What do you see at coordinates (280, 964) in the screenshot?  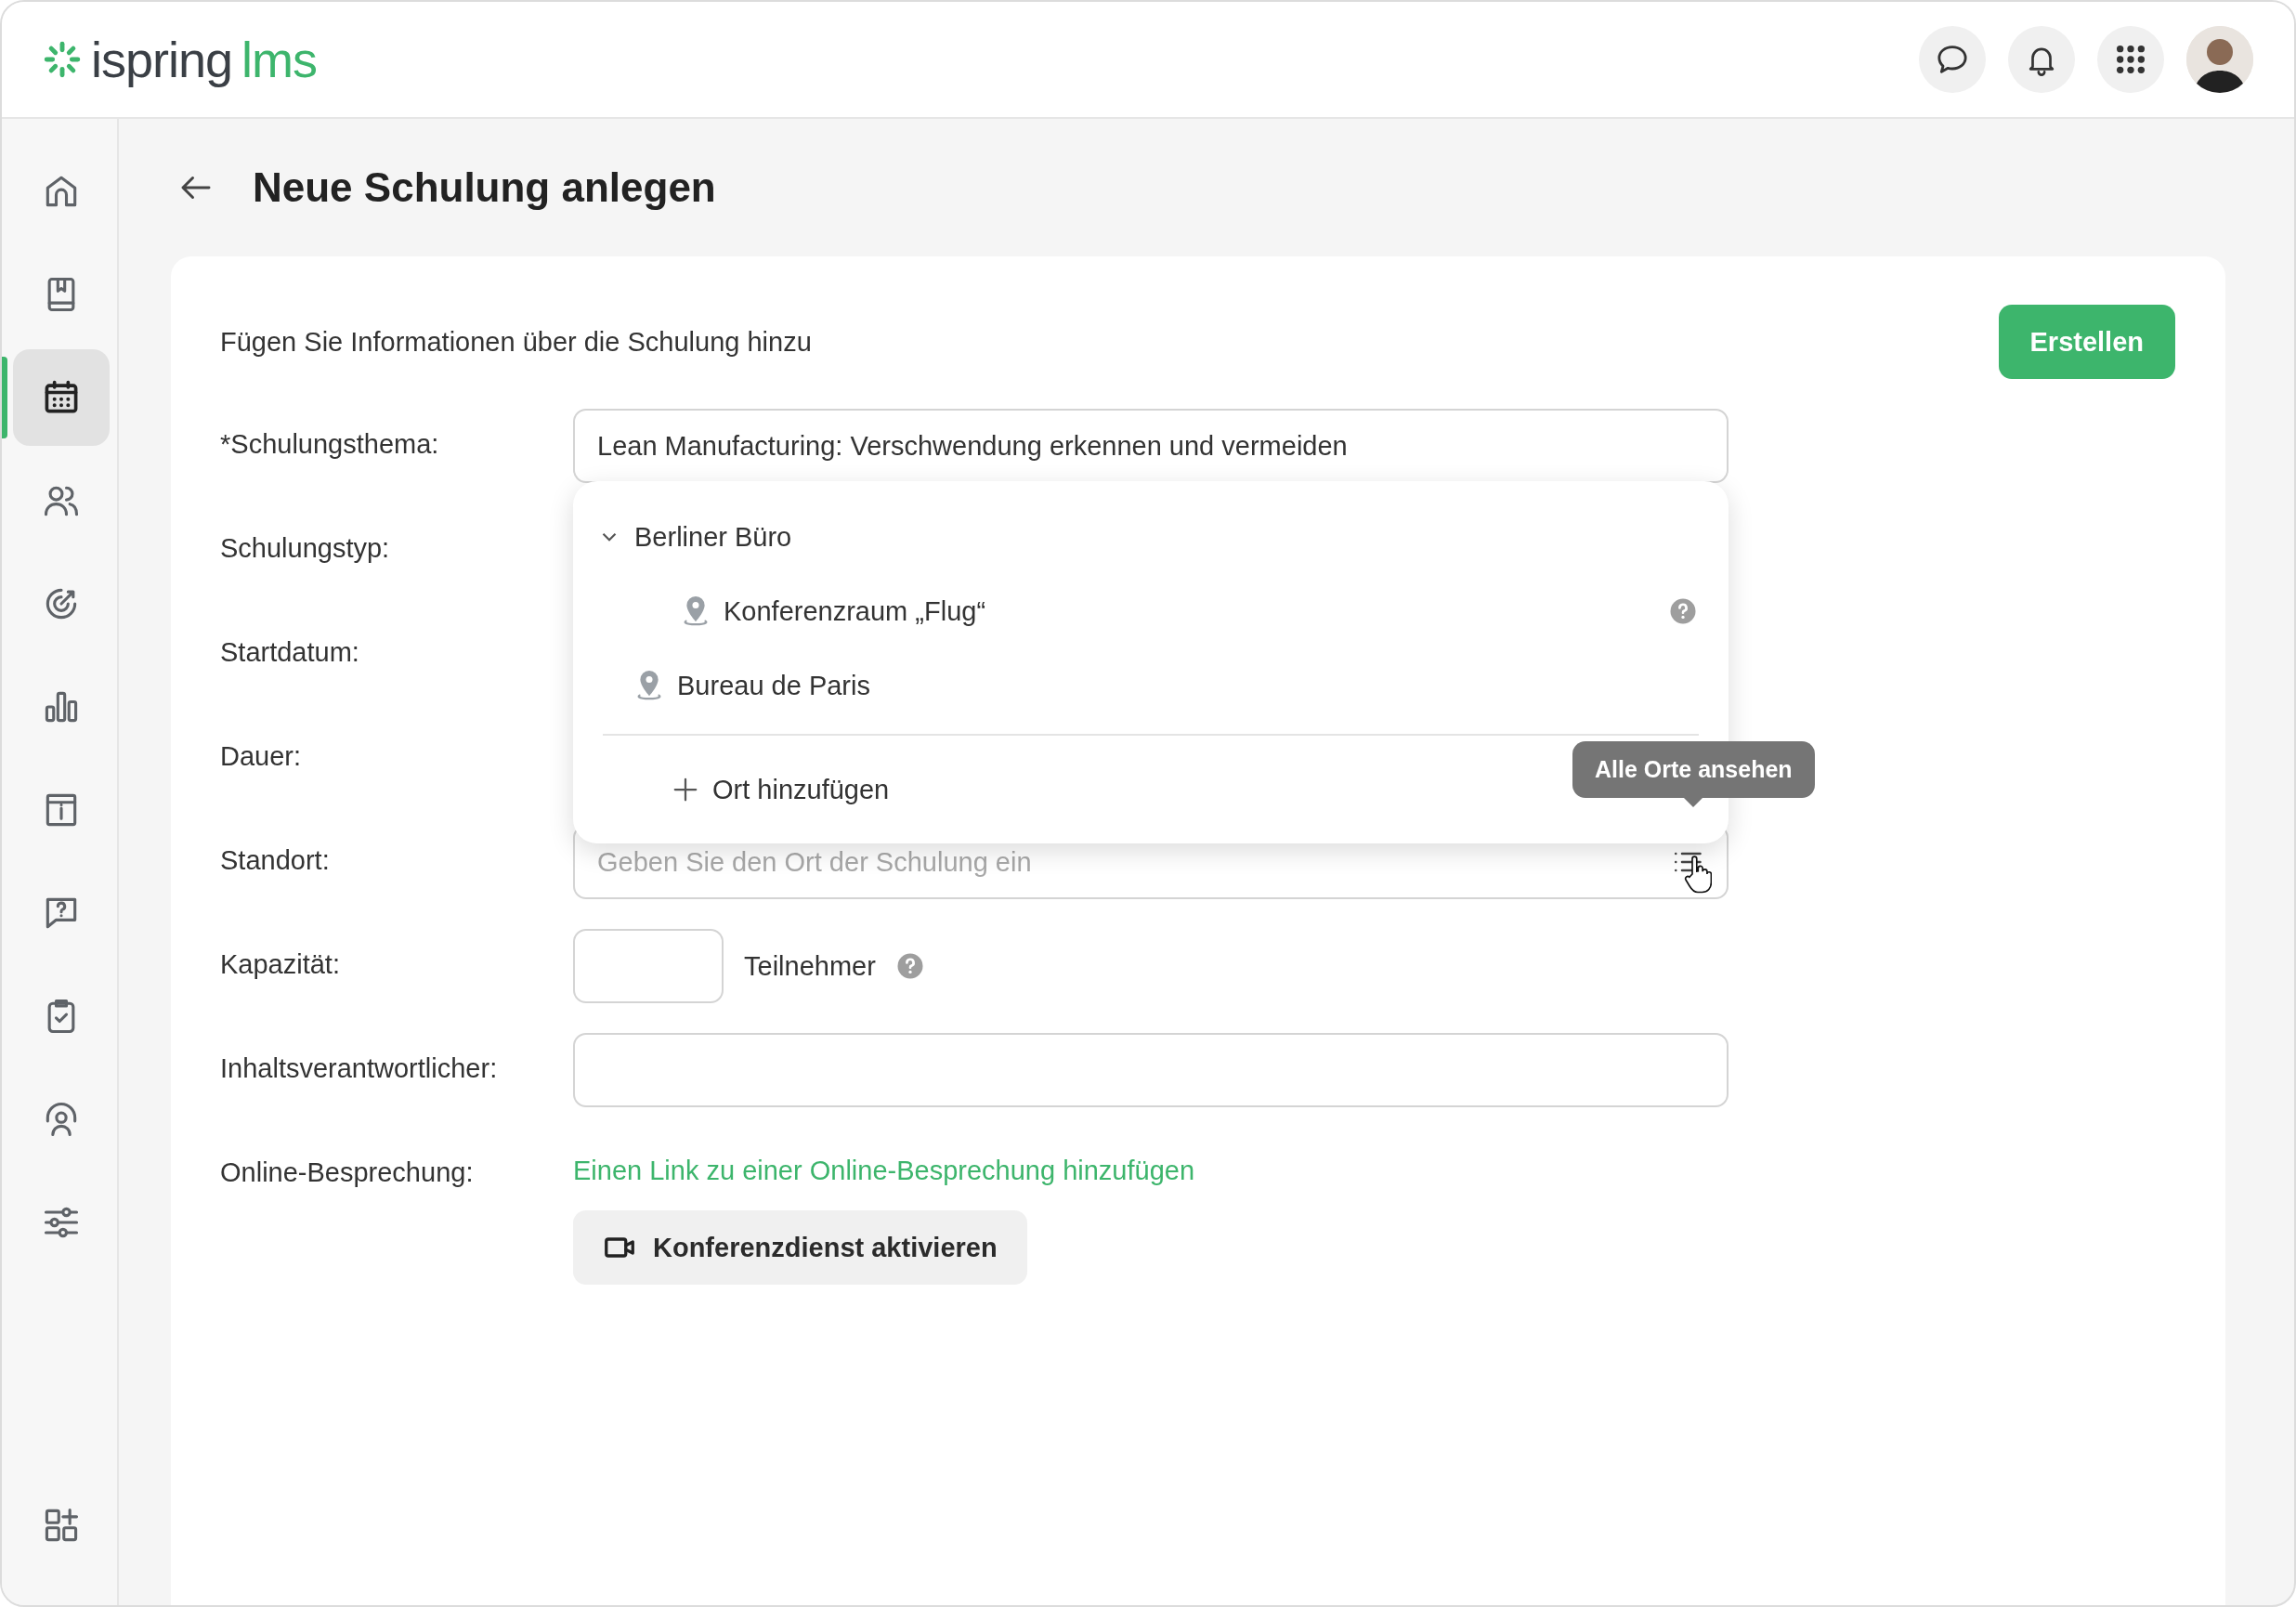 I see `field-label: Kapazität:` at bounding box center [280, 964].